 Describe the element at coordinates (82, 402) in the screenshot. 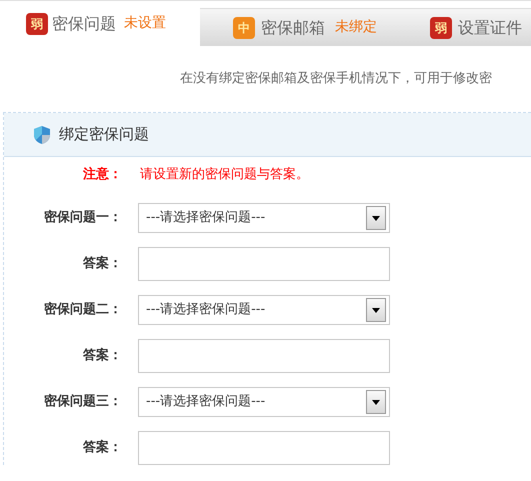

I see `field-label: 密保问题三：` at that location.